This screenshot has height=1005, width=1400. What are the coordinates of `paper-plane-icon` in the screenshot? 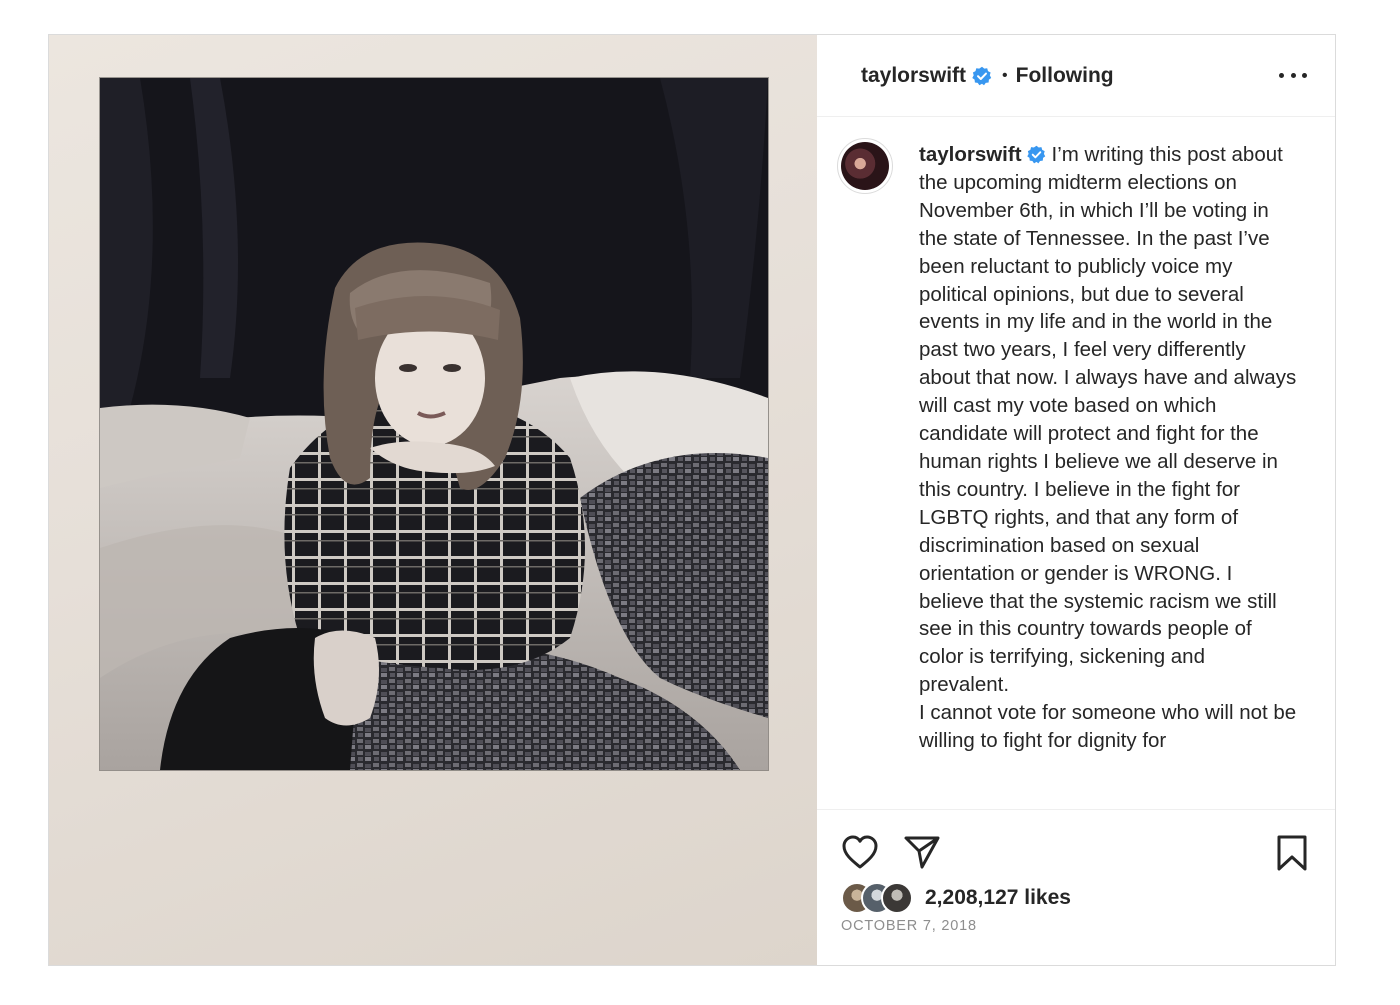 It's located at (922, 852).